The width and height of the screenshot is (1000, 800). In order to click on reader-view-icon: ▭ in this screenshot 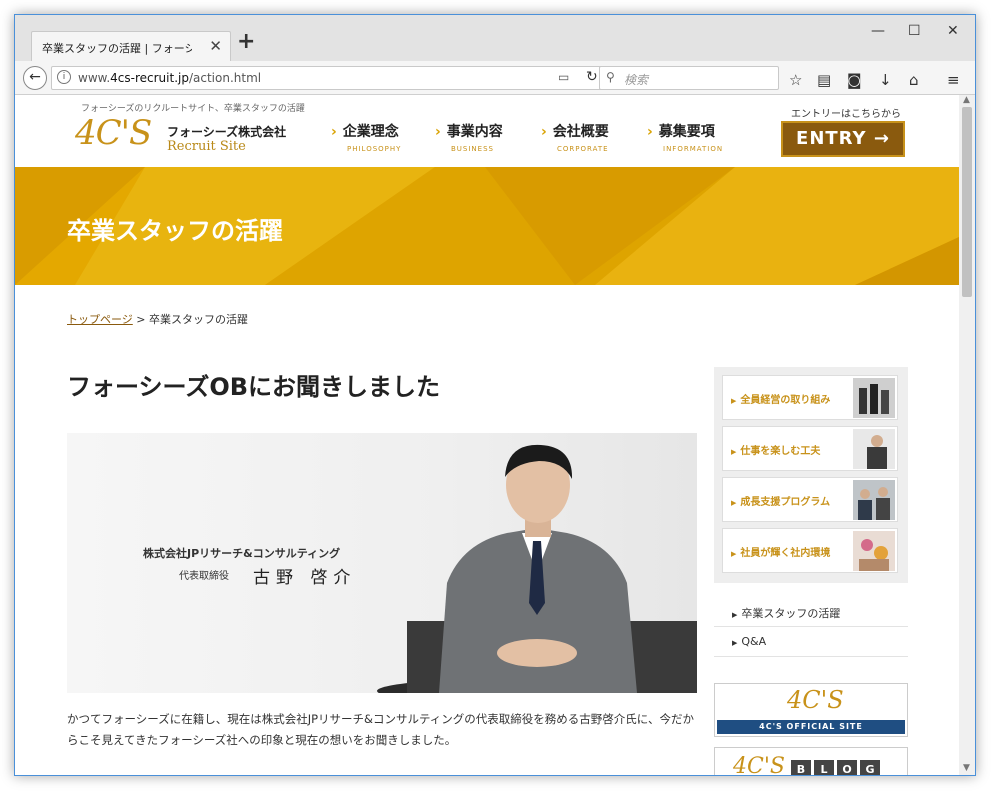, I will do `click(563, 77)`.